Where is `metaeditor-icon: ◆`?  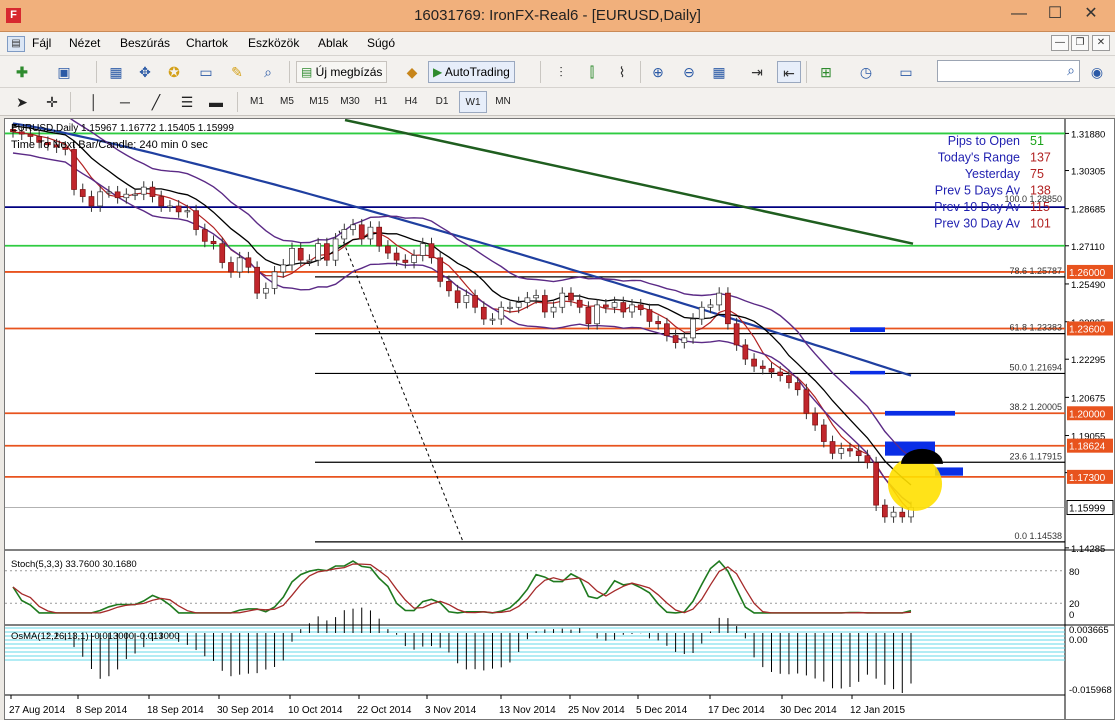
metaeditor-icon: ◆ is located at coordinates (412, 72).